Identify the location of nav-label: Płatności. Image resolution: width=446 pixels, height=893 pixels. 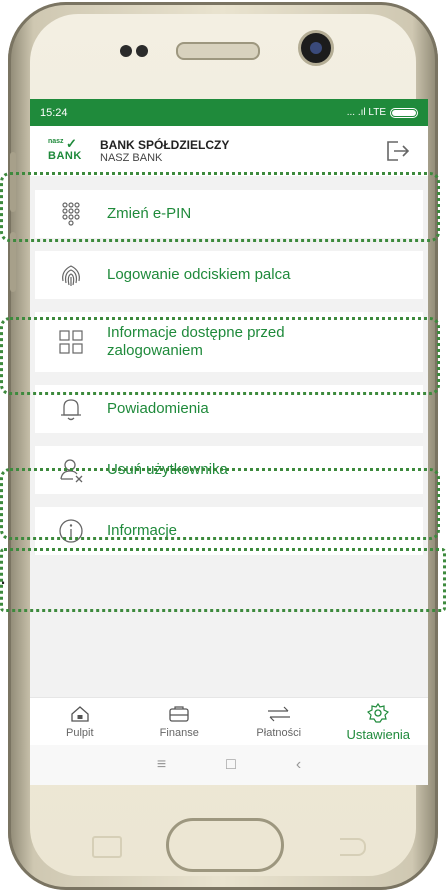
(279, 733).